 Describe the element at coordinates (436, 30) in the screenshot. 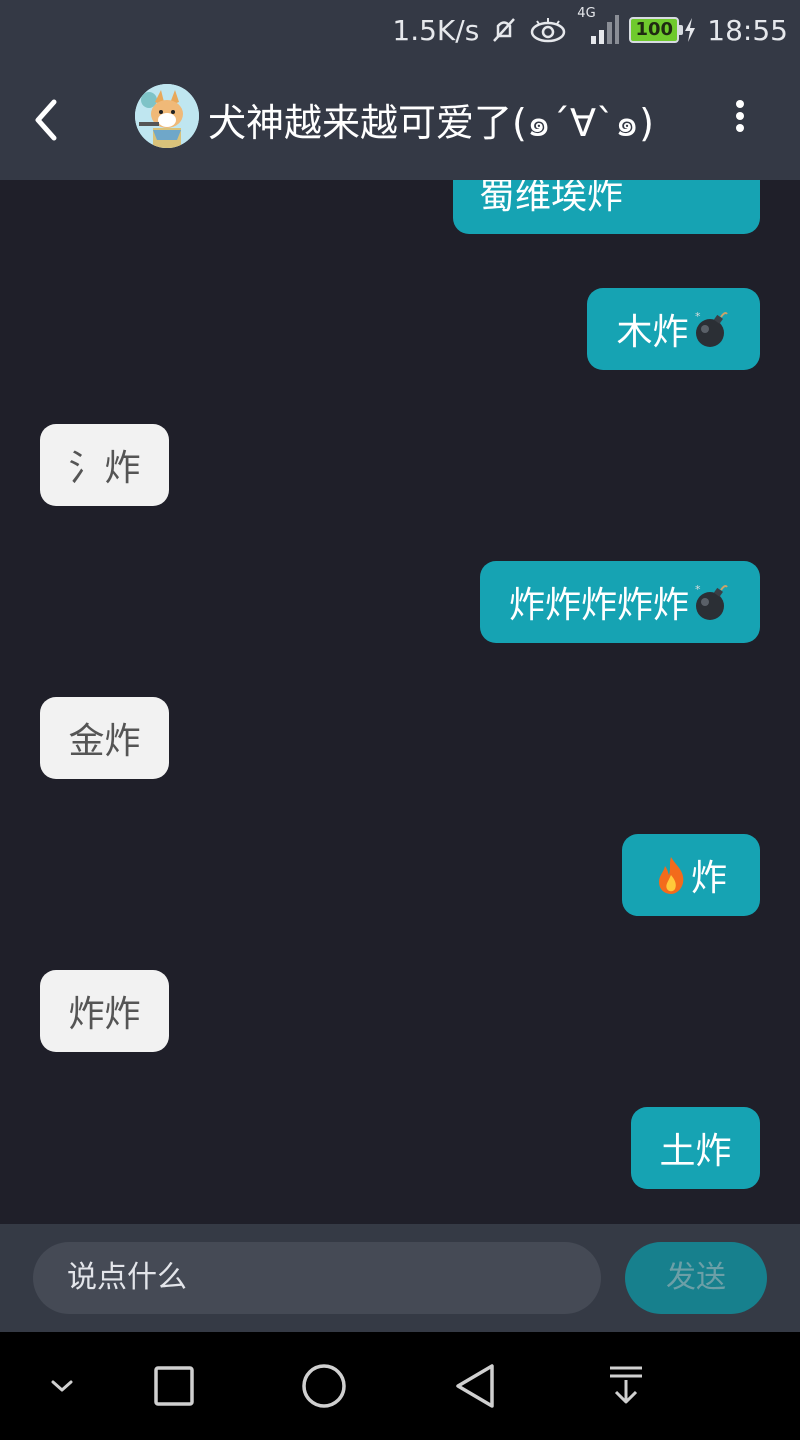

I see `network-speed: 1.5K/s` at that location.